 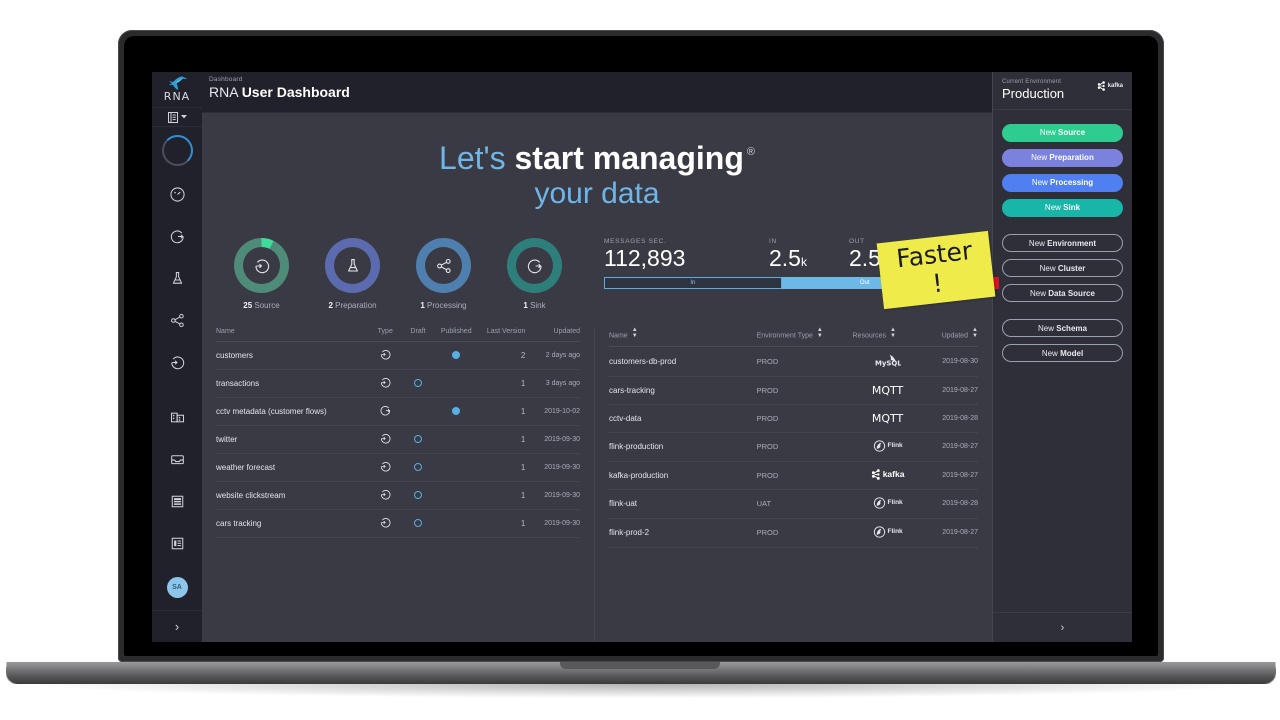 I want to click on sidebar-item-preparation, so click(x=177, y=278).